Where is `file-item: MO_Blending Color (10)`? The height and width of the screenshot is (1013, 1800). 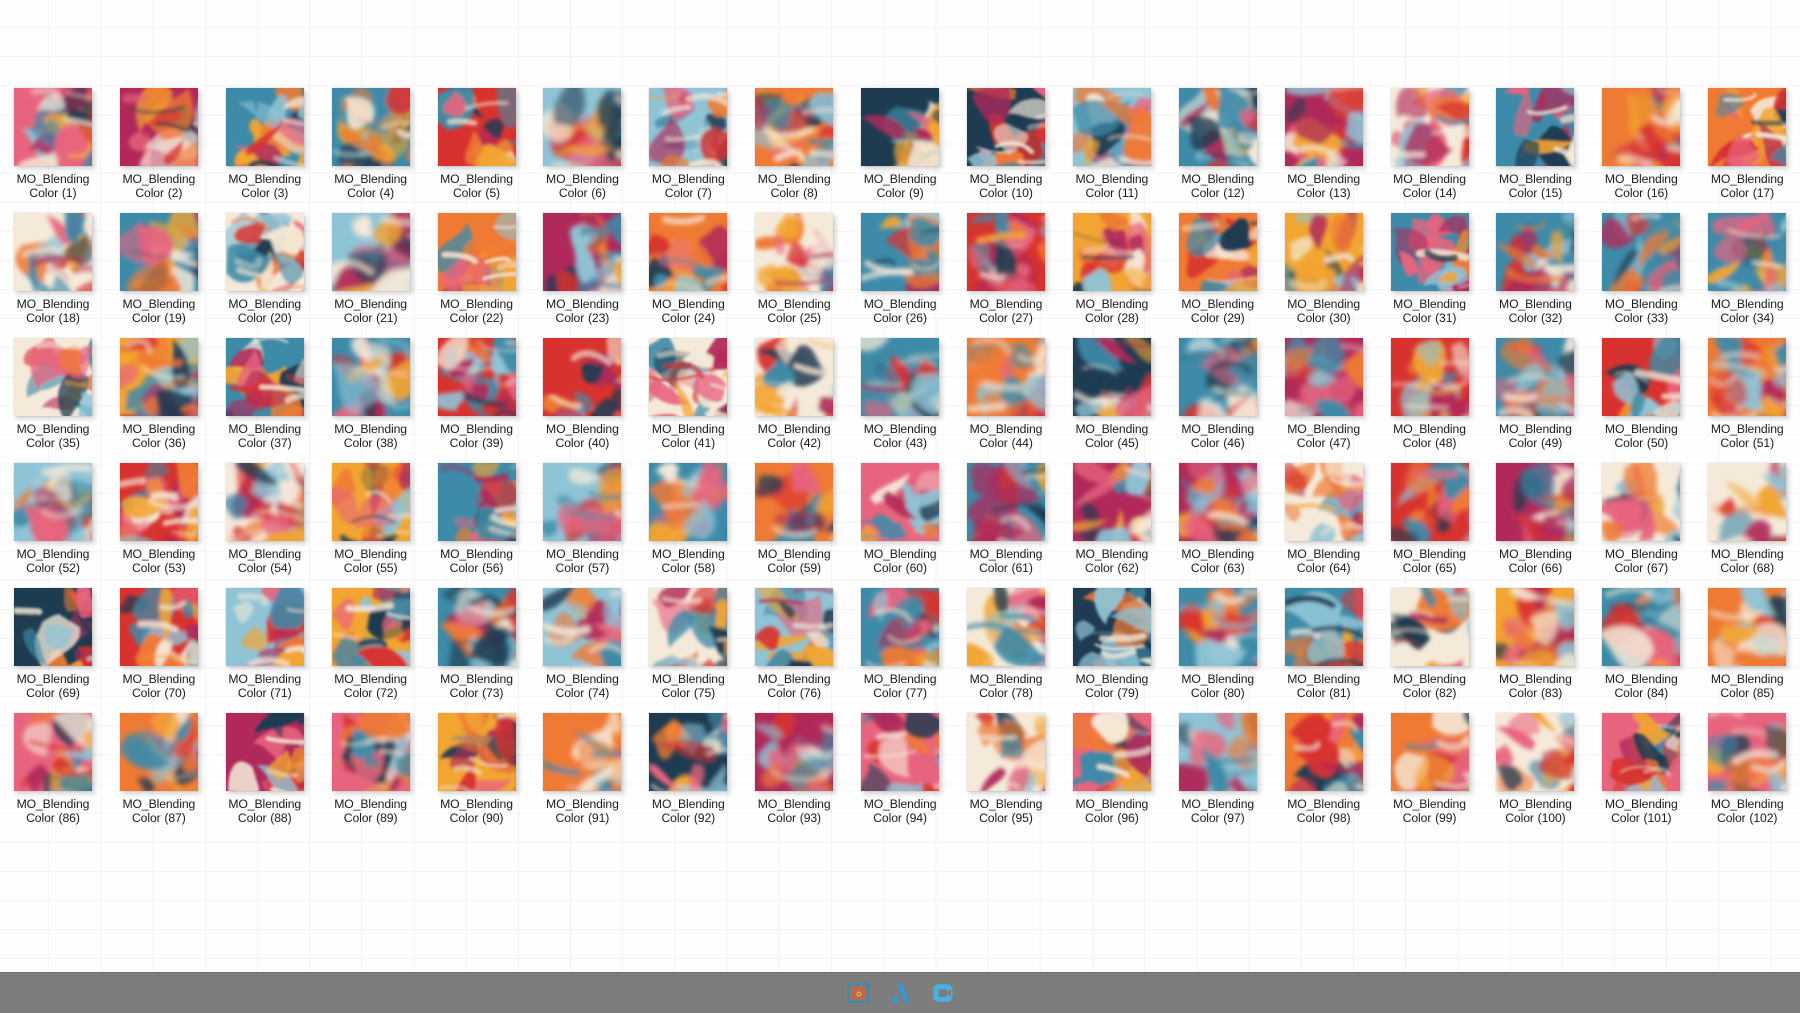 file-item: MO_Blending Color (10) is located at coordinates (1006, 135).